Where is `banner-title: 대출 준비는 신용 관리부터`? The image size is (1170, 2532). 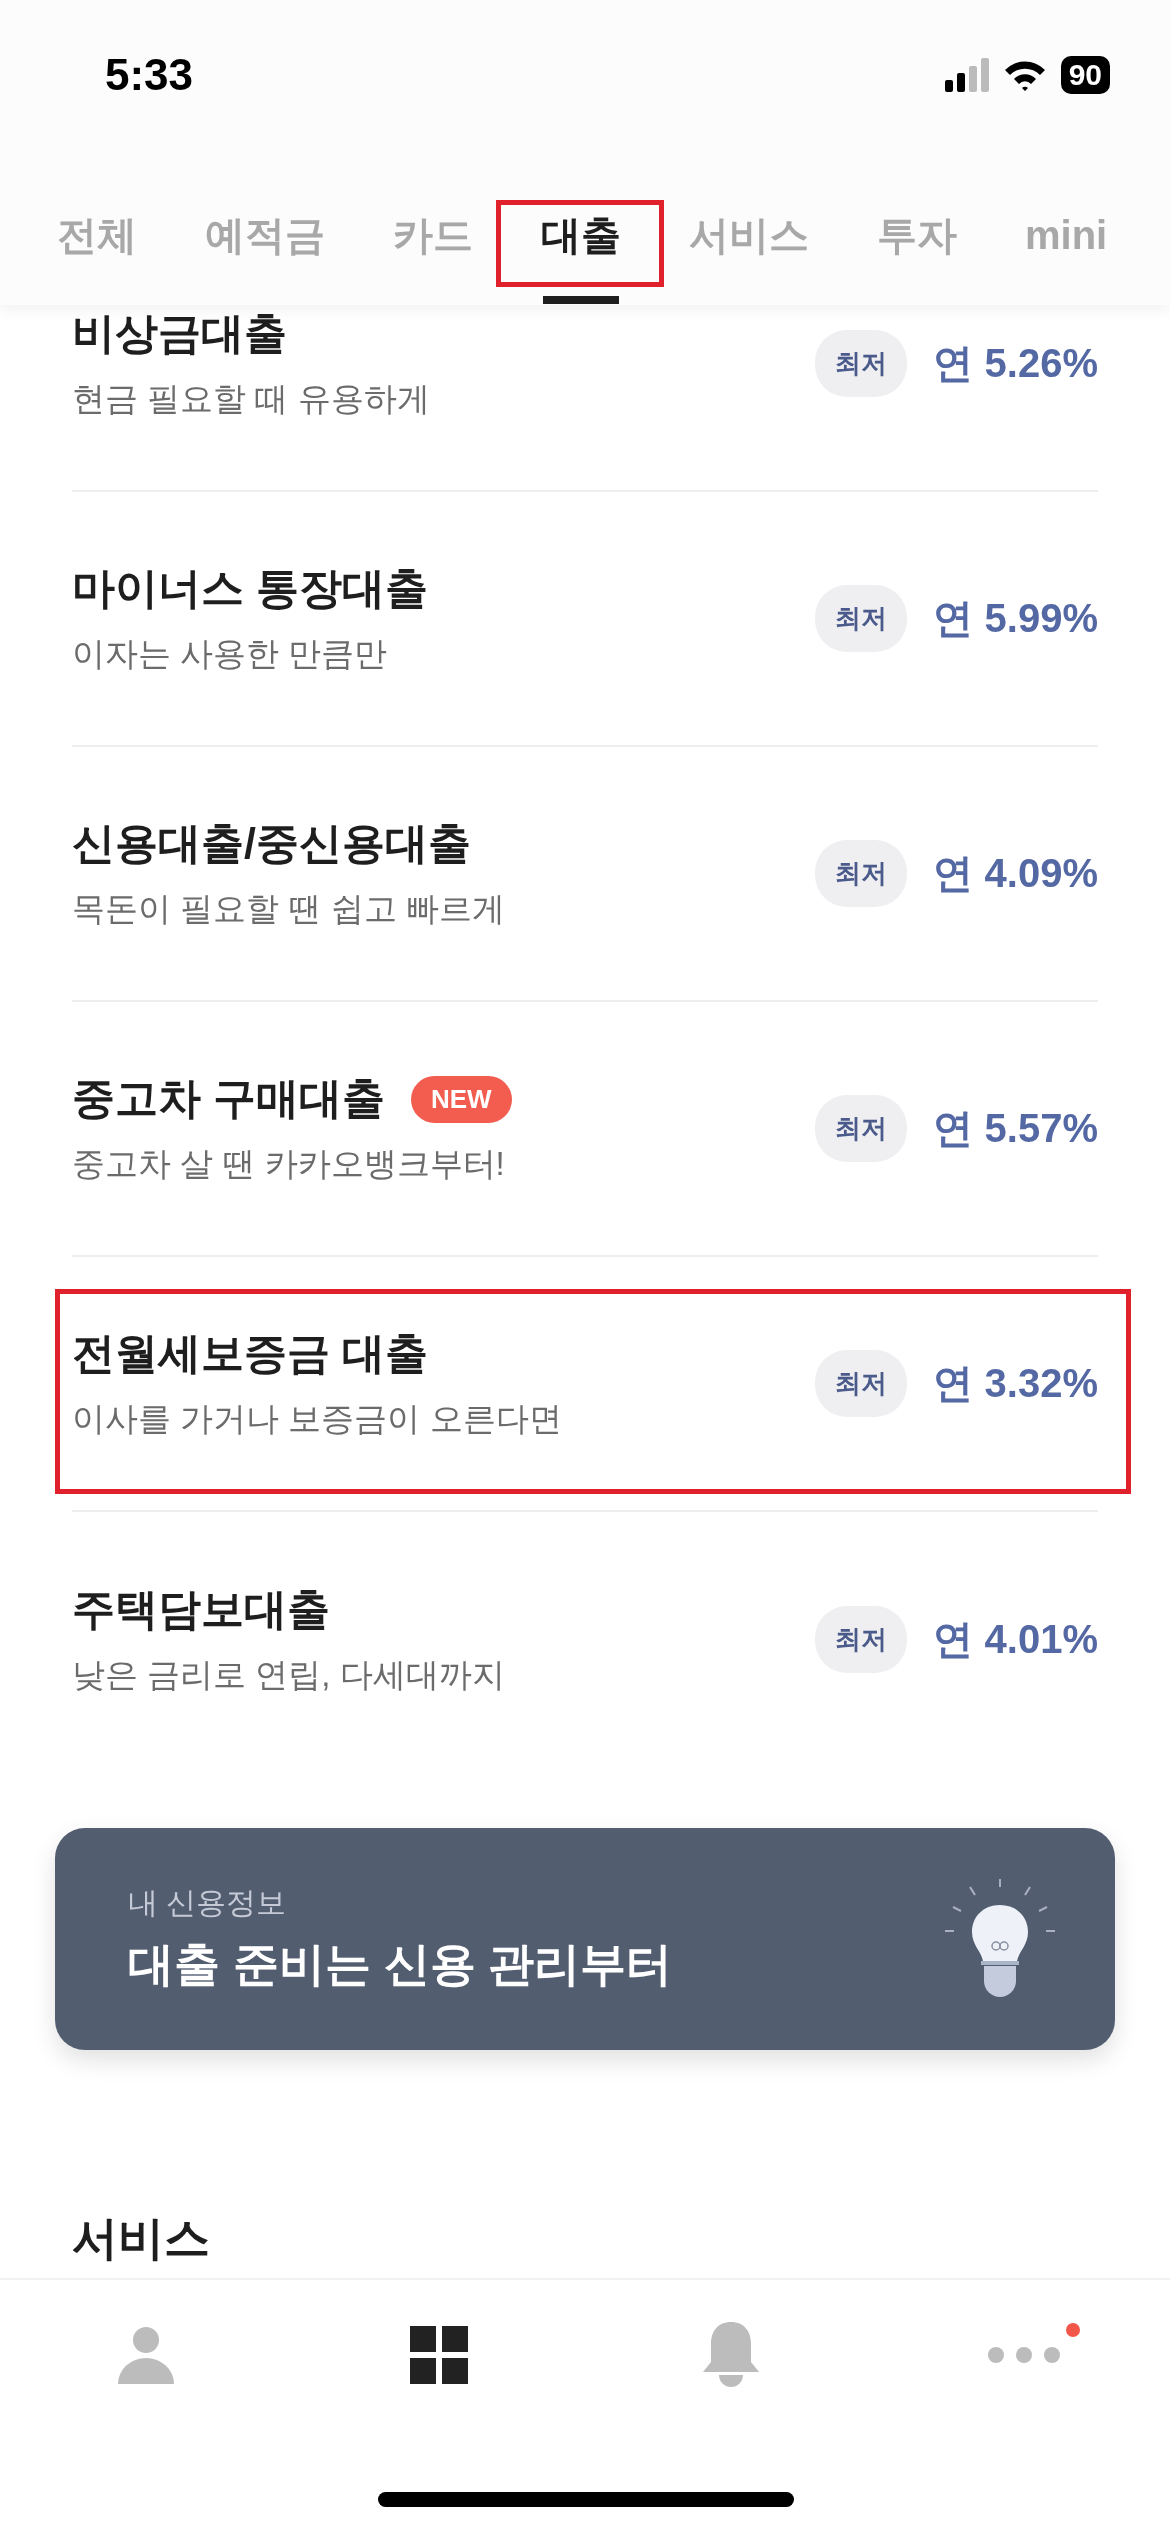
banner-title: 대출 준비는 신용 관리부터 is located at coordinates (400, 1964).